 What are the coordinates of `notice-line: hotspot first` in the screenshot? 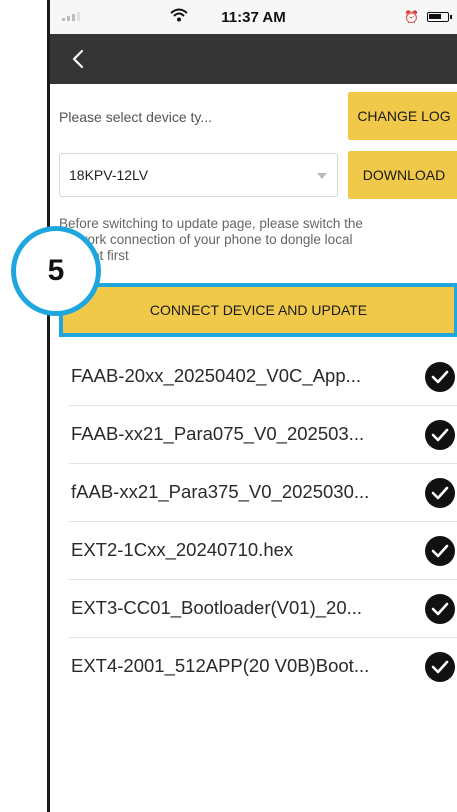 It's located at (94, 255).